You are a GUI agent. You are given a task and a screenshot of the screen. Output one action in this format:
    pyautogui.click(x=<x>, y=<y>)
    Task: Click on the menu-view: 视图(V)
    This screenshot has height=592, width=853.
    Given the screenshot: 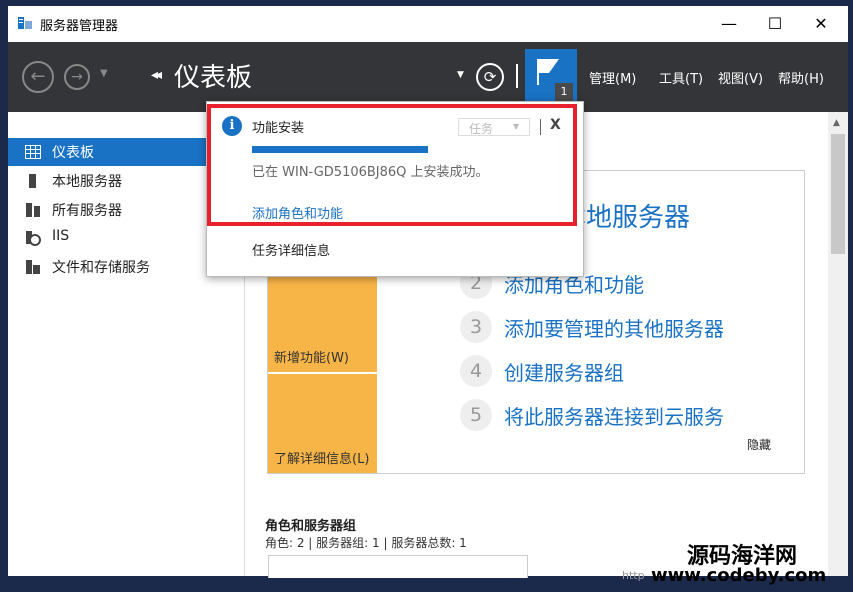 What is the action you would take?
    pyautogui.click(x=740, y=77)
    